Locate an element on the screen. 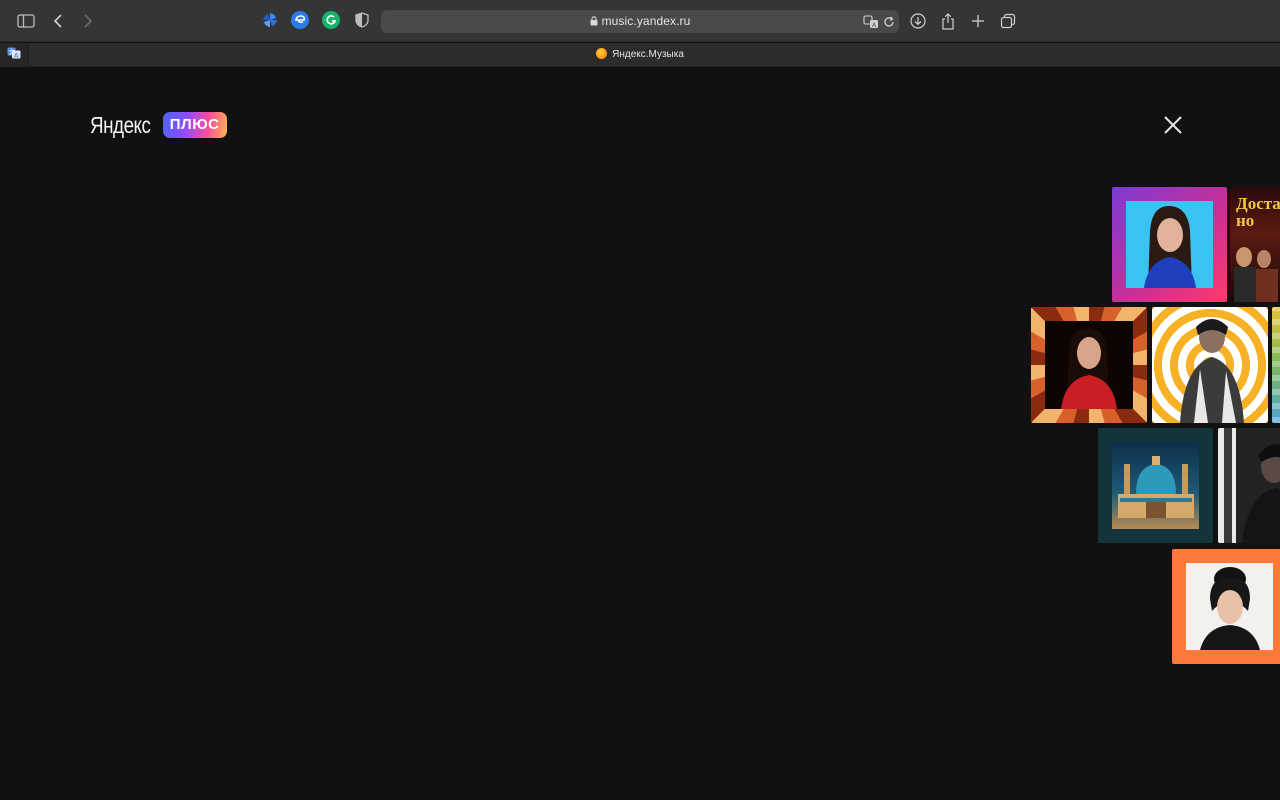  address-text-wrap: music.yandex.ru is located at coordinates (640, 21).